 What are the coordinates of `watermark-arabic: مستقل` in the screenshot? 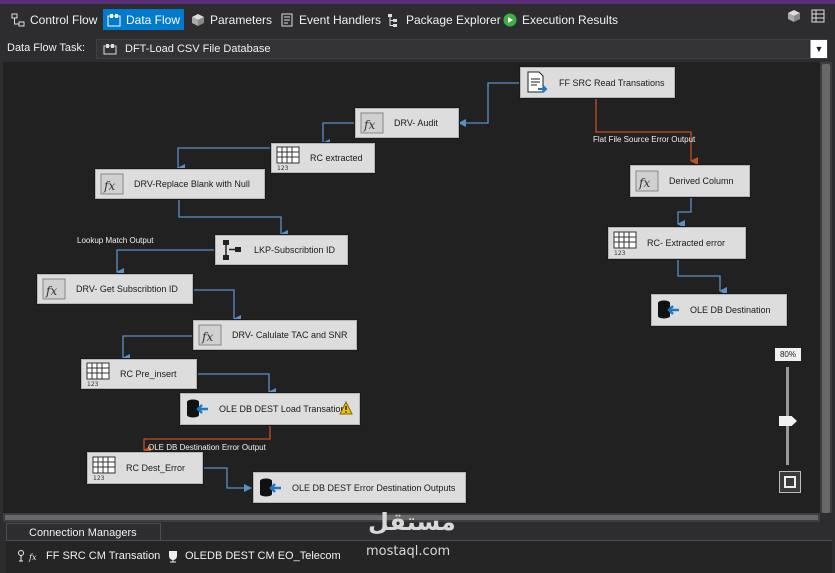 It's located at (412, 522).